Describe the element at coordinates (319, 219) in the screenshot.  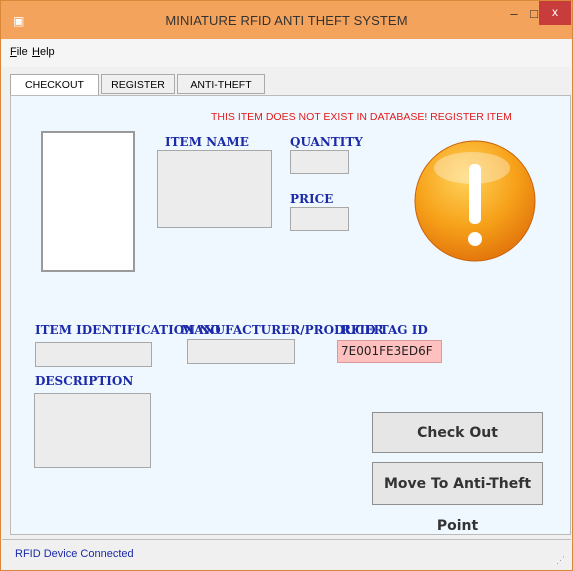
I see `price-field` at that location.